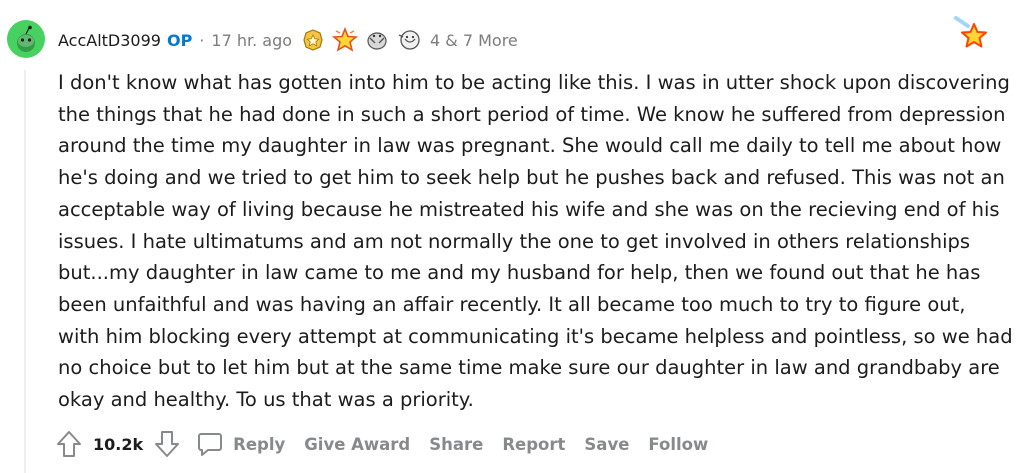 The width and height of the screenshot is (1020, 473). What do you see at coordinates (456, 444) in the screenshot?
I see `share-button: Share` at bounding box center [456, 444].